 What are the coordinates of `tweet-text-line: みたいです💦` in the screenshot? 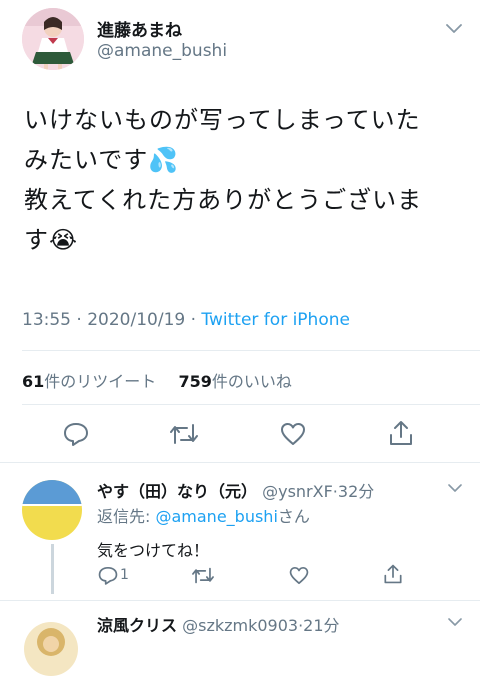 It's located at (102, 160).